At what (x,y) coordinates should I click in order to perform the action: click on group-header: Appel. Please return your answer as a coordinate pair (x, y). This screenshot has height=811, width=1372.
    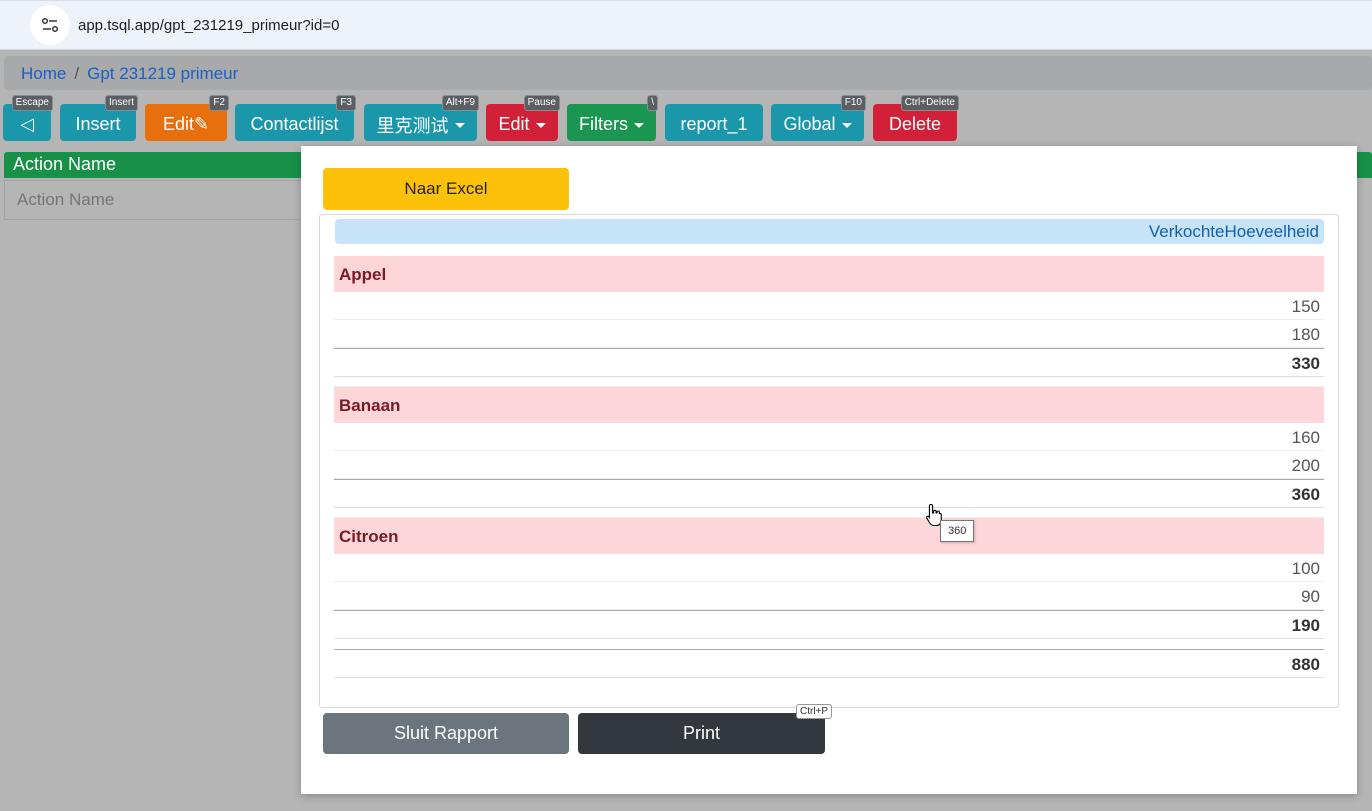
    Looking at the image, I should click on (829, 274).